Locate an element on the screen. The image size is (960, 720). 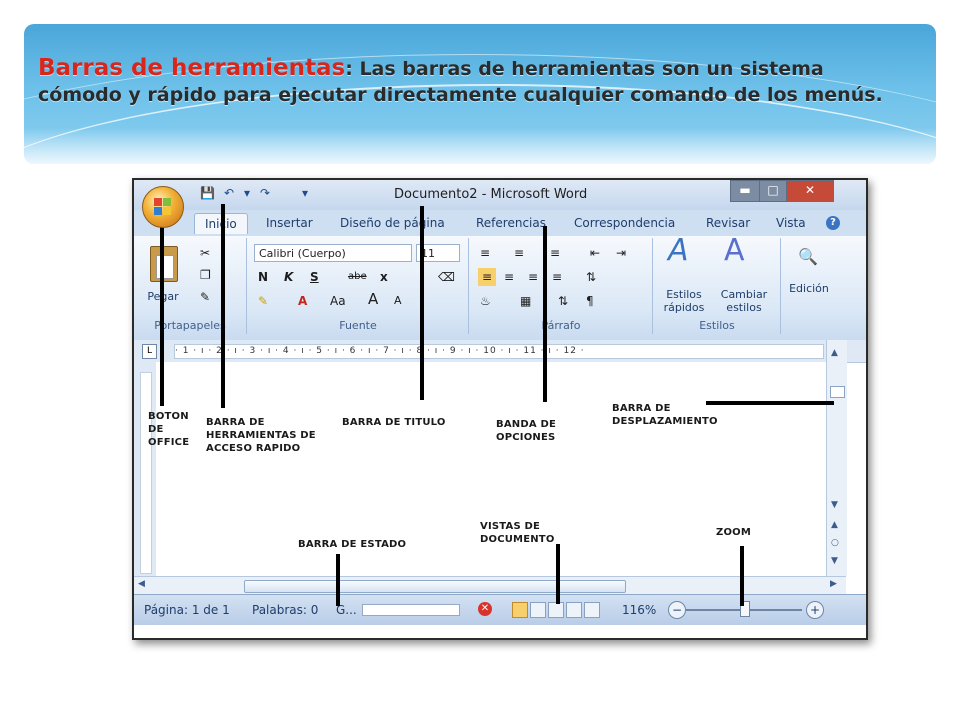
highlight-icon: ✎ is located at coordinates (263, 301).